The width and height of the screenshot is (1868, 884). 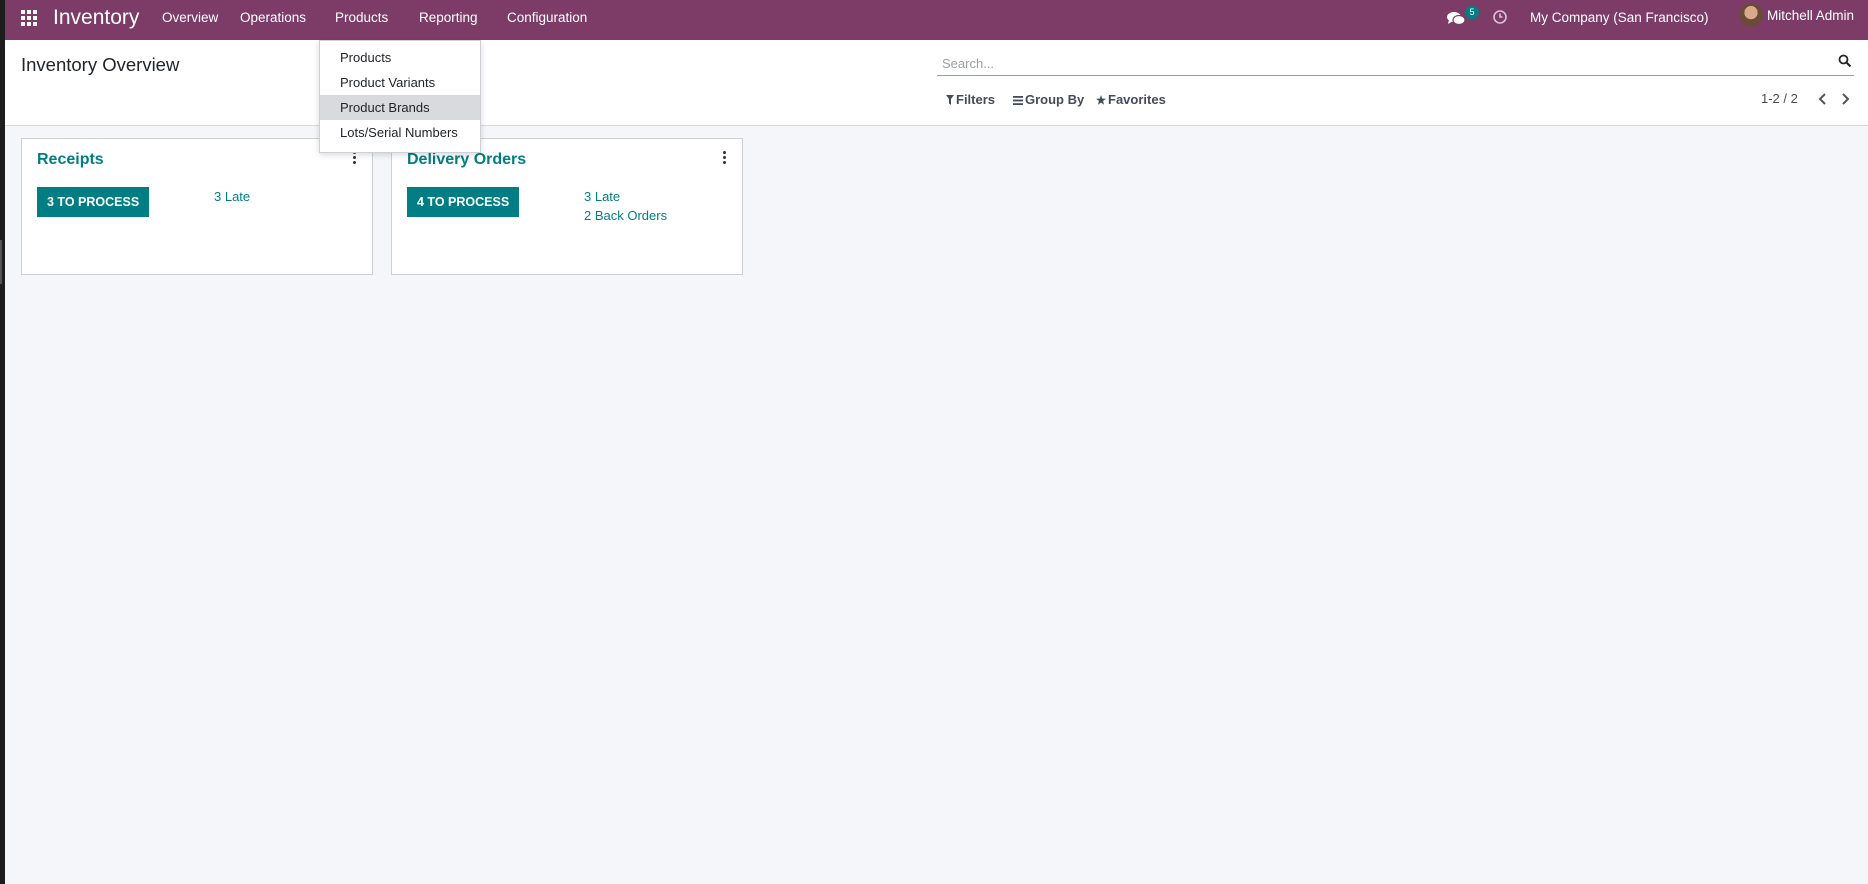 I want to click on favorites-label: Favorites, so click(x=1137, y=99).